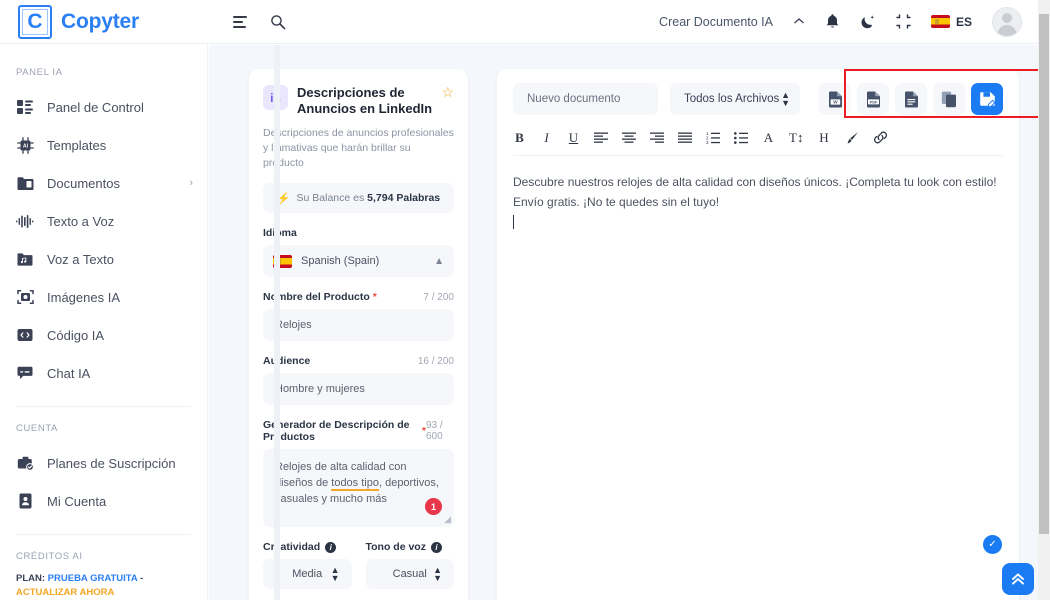  I want to click on form-title: Descripciones de Anuncios en LinkedIn, so click(365, 100).